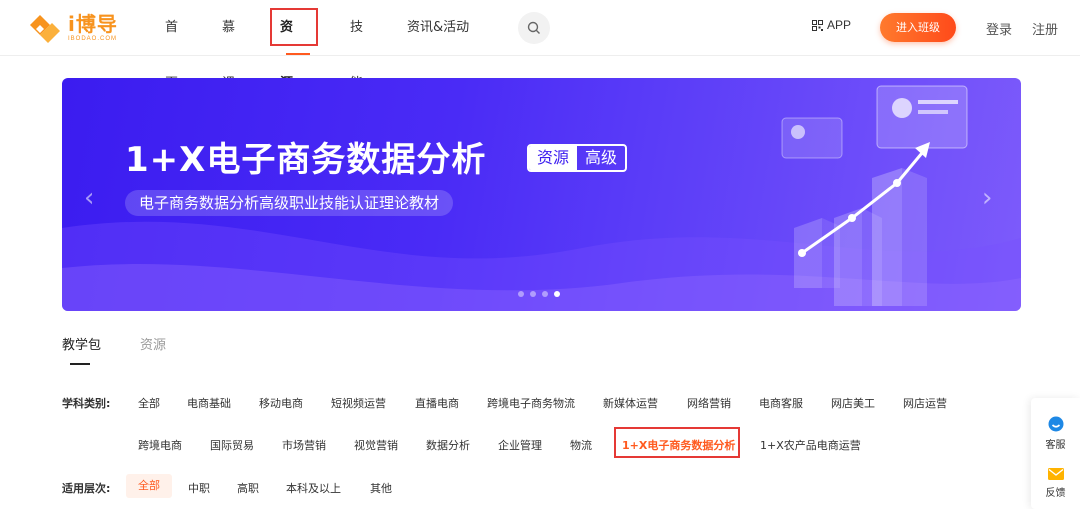 The height and width of the screenshot is (509, 1080). What do you see at coordinates (86, 488) in the screenshot?
I see `level-filter-label: 适用层次:` at bounding box center [86, 488].